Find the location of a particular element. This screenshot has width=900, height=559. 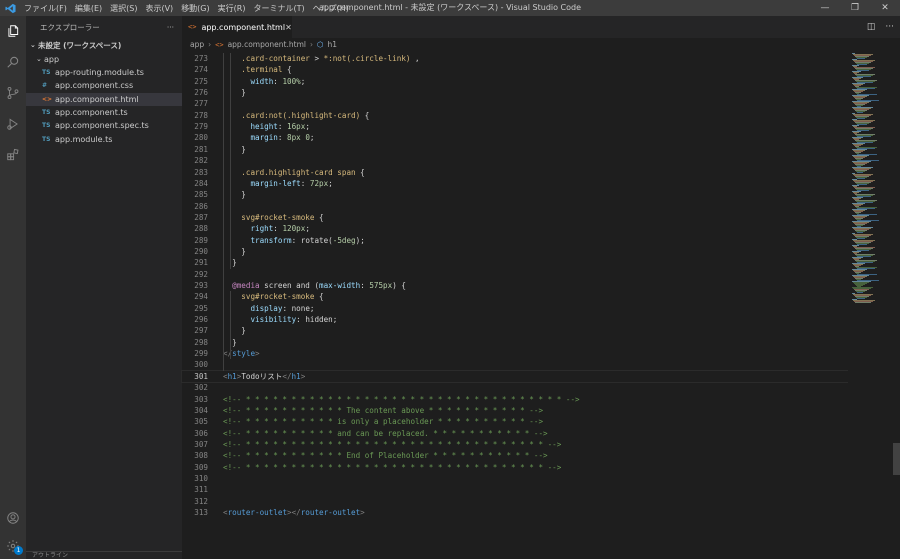

code-token: style is located at coordinates (244, 354).